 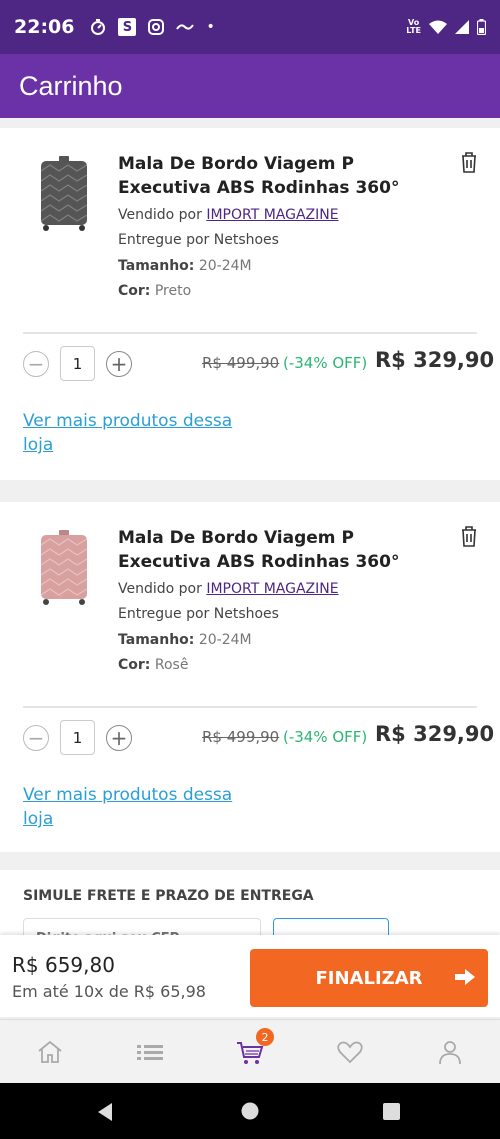 I want to click on more-notifications-icon: •, so click(x=210, y=27).